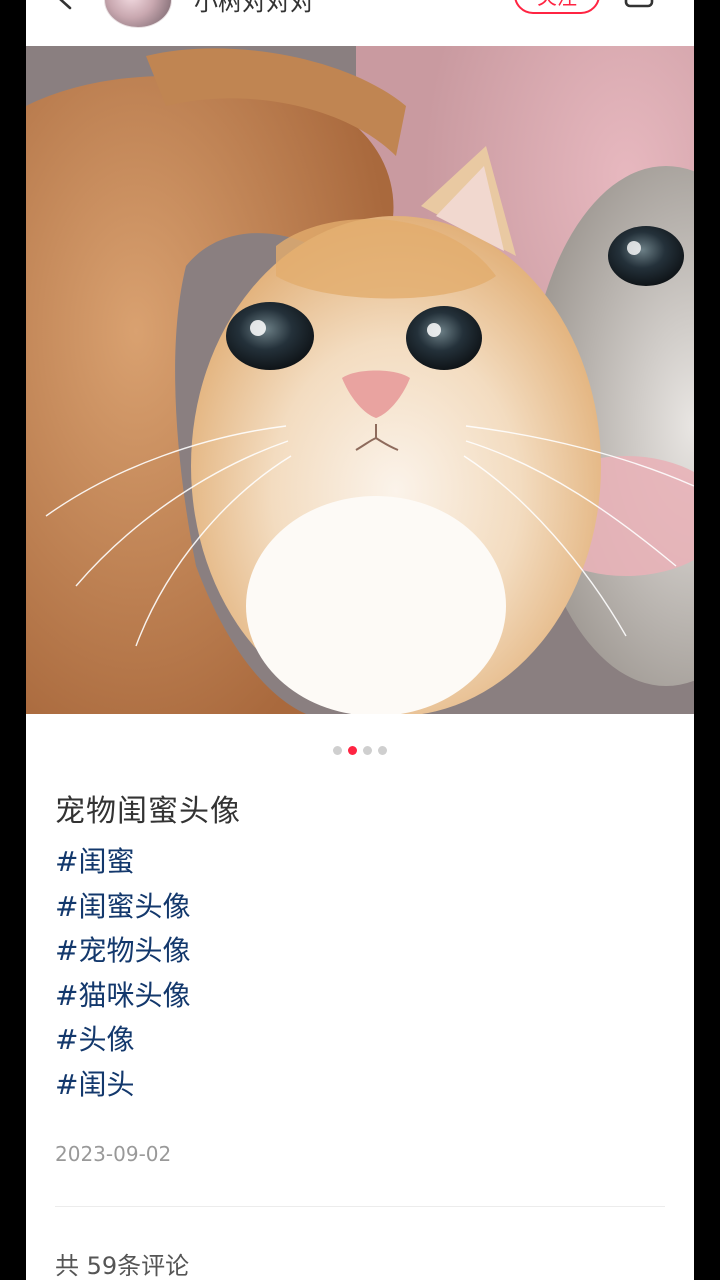  I want to click on hashtag-link: #闺蜜头像, so click(355, 907).